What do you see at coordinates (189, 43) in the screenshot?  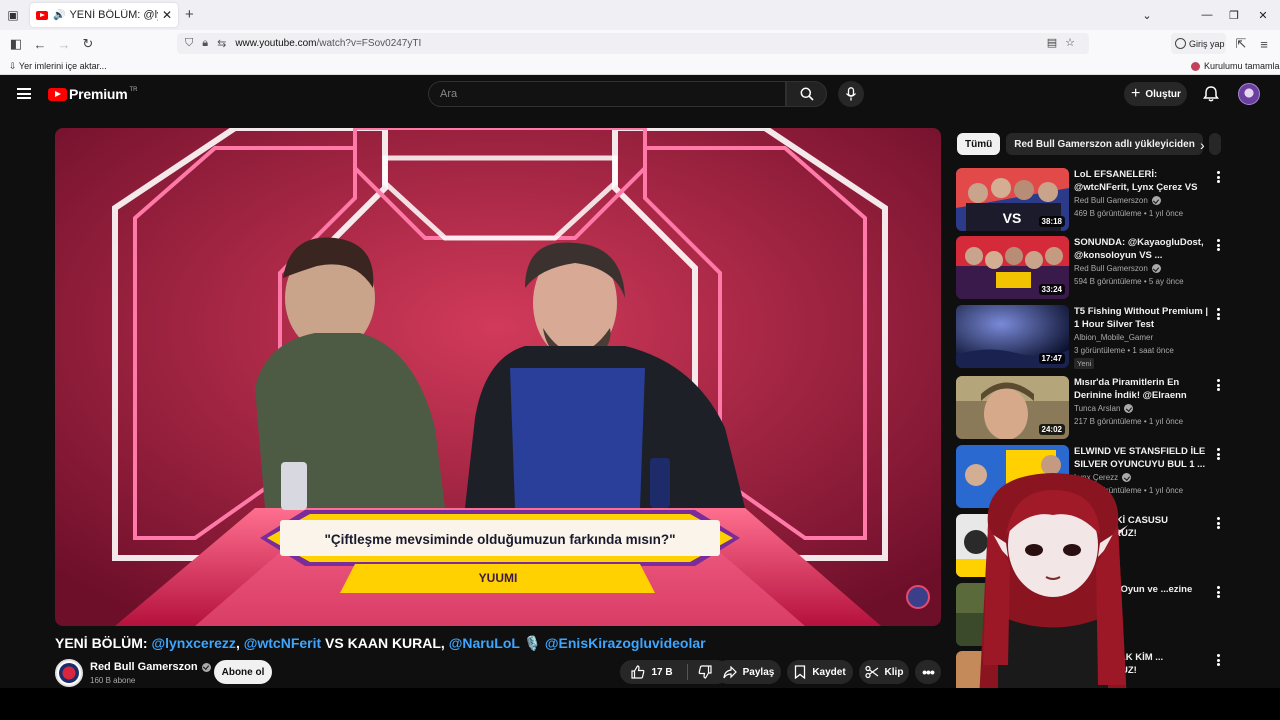 I see `shield-icon: ⛉` at bounding box center [189, 43].